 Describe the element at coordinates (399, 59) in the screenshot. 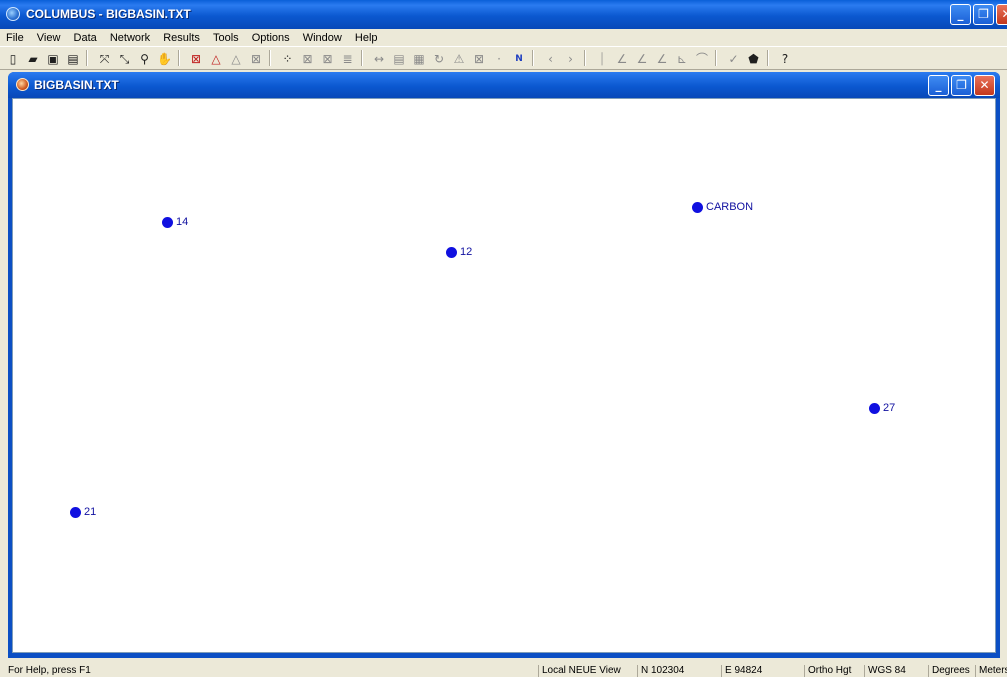

I see `document-icon: ▤` at that location.